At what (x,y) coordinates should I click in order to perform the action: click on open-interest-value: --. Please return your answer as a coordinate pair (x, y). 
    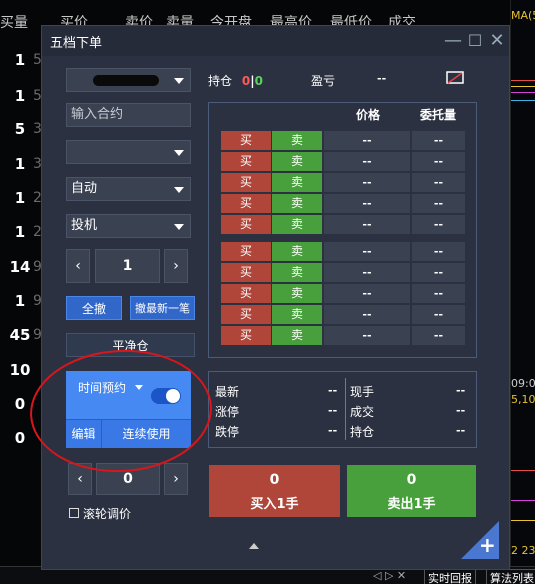
    Looking at the image, I should click on (461, 430).